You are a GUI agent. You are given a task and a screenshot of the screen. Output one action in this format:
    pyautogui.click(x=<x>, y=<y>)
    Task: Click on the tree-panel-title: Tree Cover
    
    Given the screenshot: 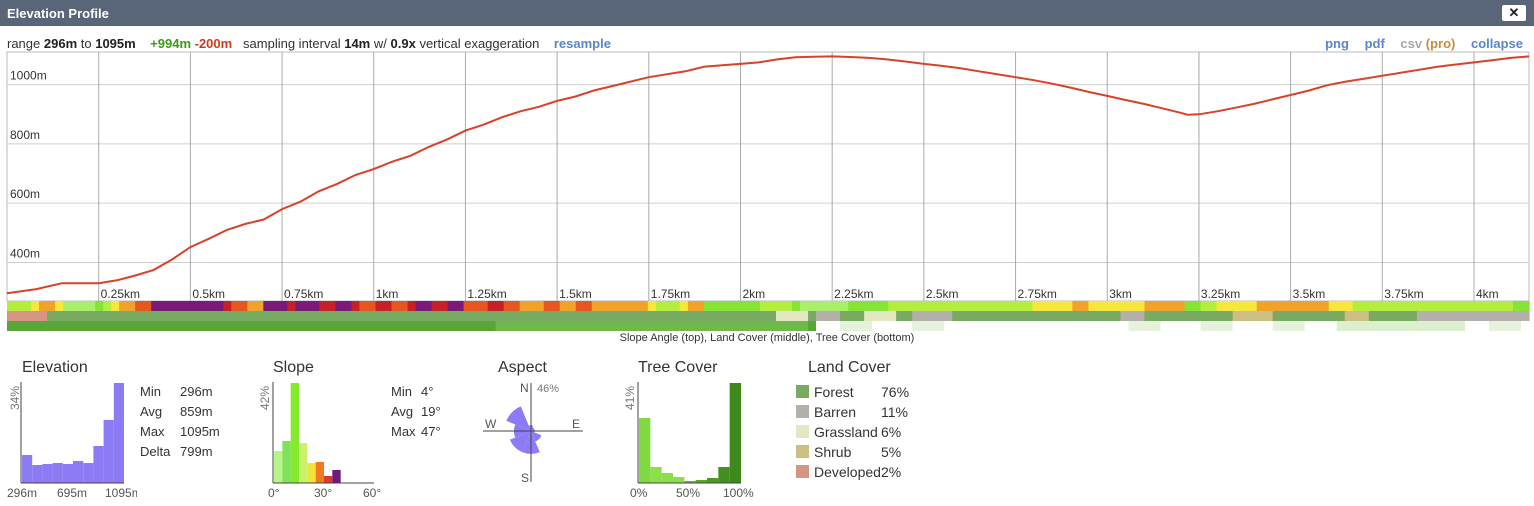 What is the action you would take?
    pyautogui.click(x=678, y=367)
    